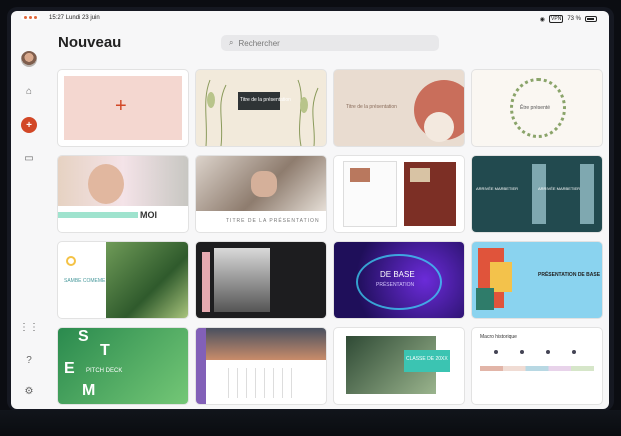  I want to click on stem-letter-t: T, so click(105, 350).